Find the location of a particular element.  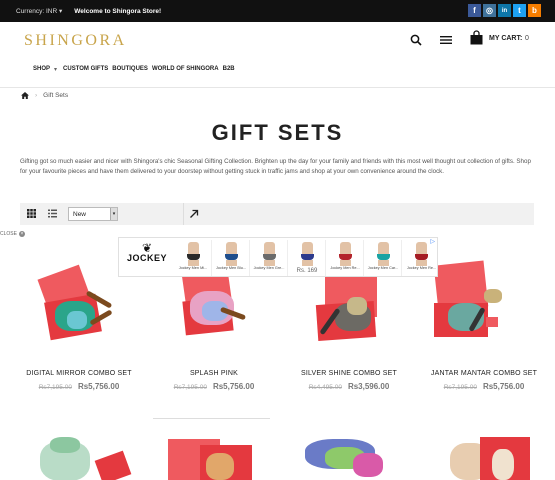

social-links: f ◎ in t b is located at coordinates (504, 10).